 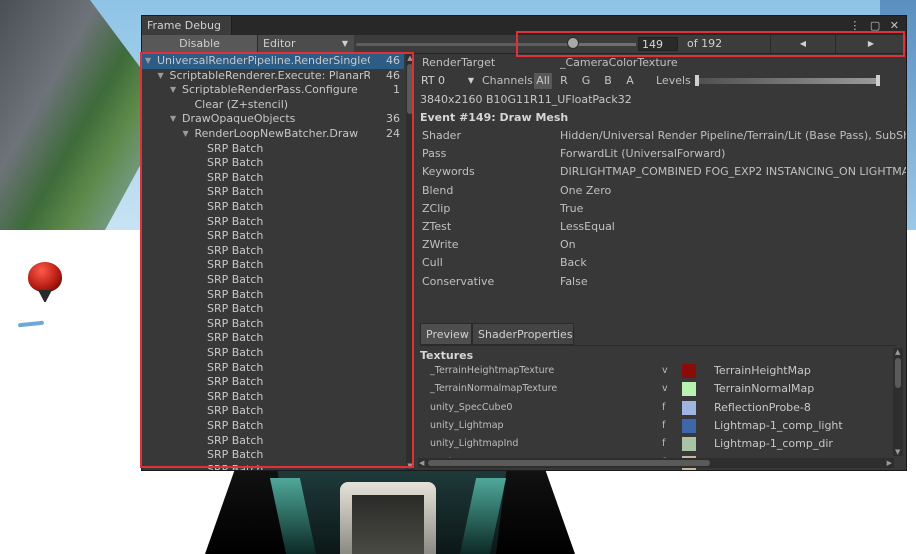 What do you see at coordinates (898, 402) in the screenshot?
I see `detail-vertical-scrollbar: ▲ ▼` at bounding box center [898, 402].